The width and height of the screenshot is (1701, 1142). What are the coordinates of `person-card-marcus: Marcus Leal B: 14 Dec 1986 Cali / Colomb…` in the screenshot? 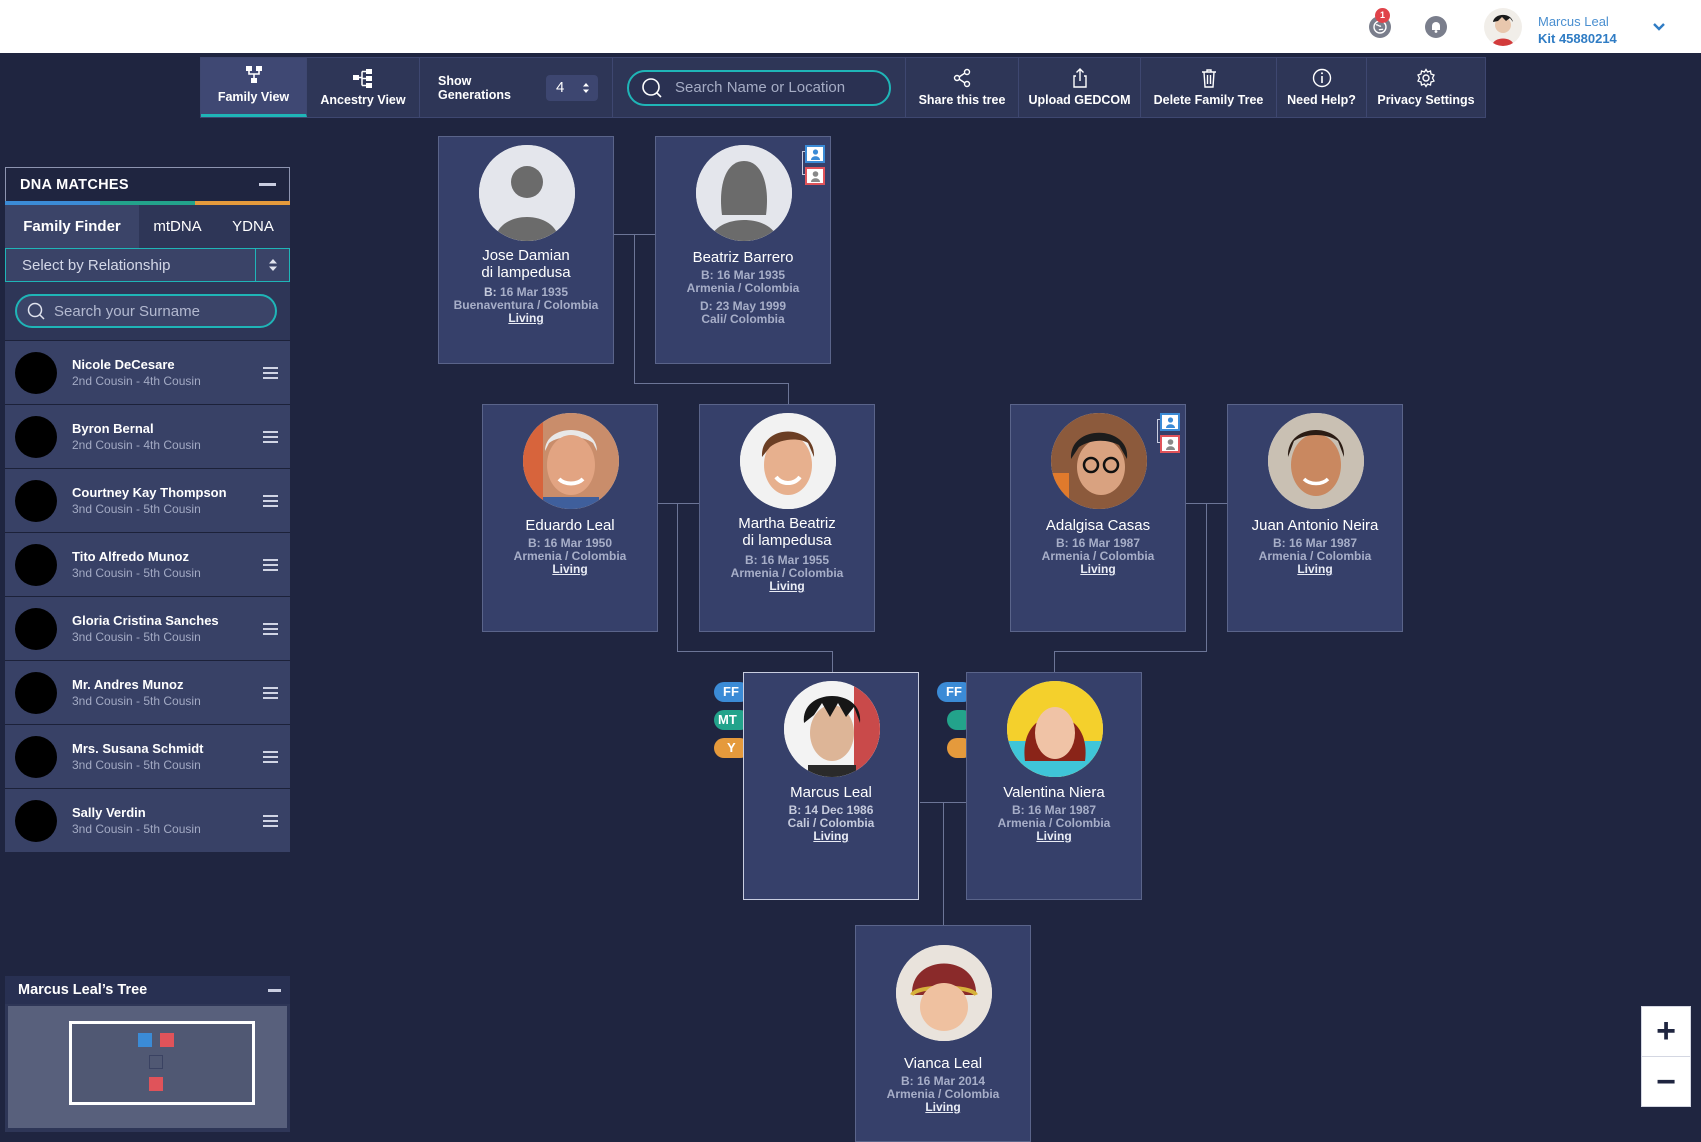 It's located at (831, 786).